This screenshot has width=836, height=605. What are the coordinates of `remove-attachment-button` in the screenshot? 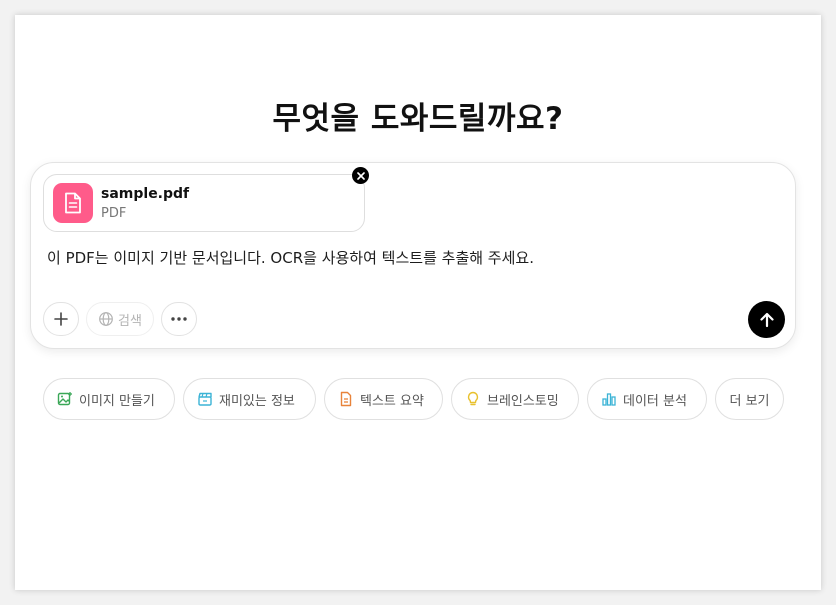 It's located at (360, 175).